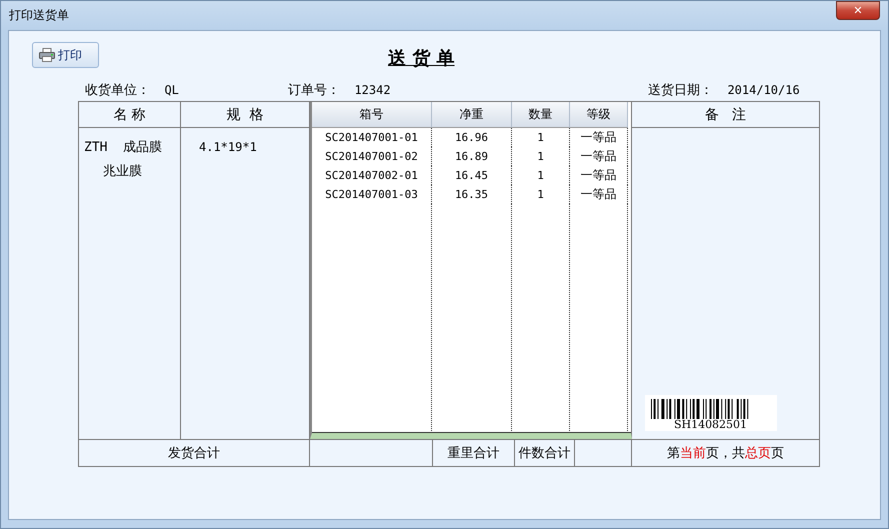 This screenshot has width=889, height=529. Describe the element at coordinates (599, 115) in the screenshot. I see `column-header: 等级` at that location.